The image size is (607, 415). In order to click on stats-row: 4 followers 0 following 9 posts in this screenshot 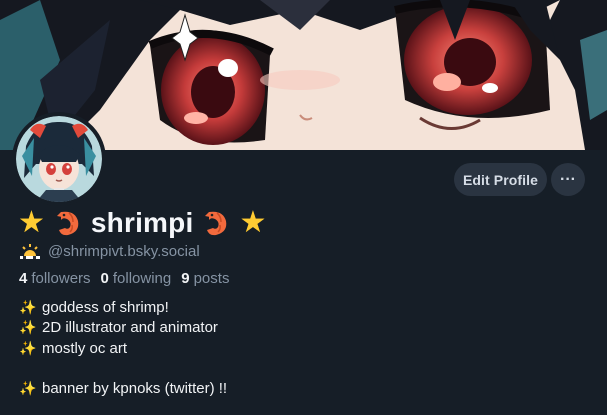, I will do `click(127, 278)`.